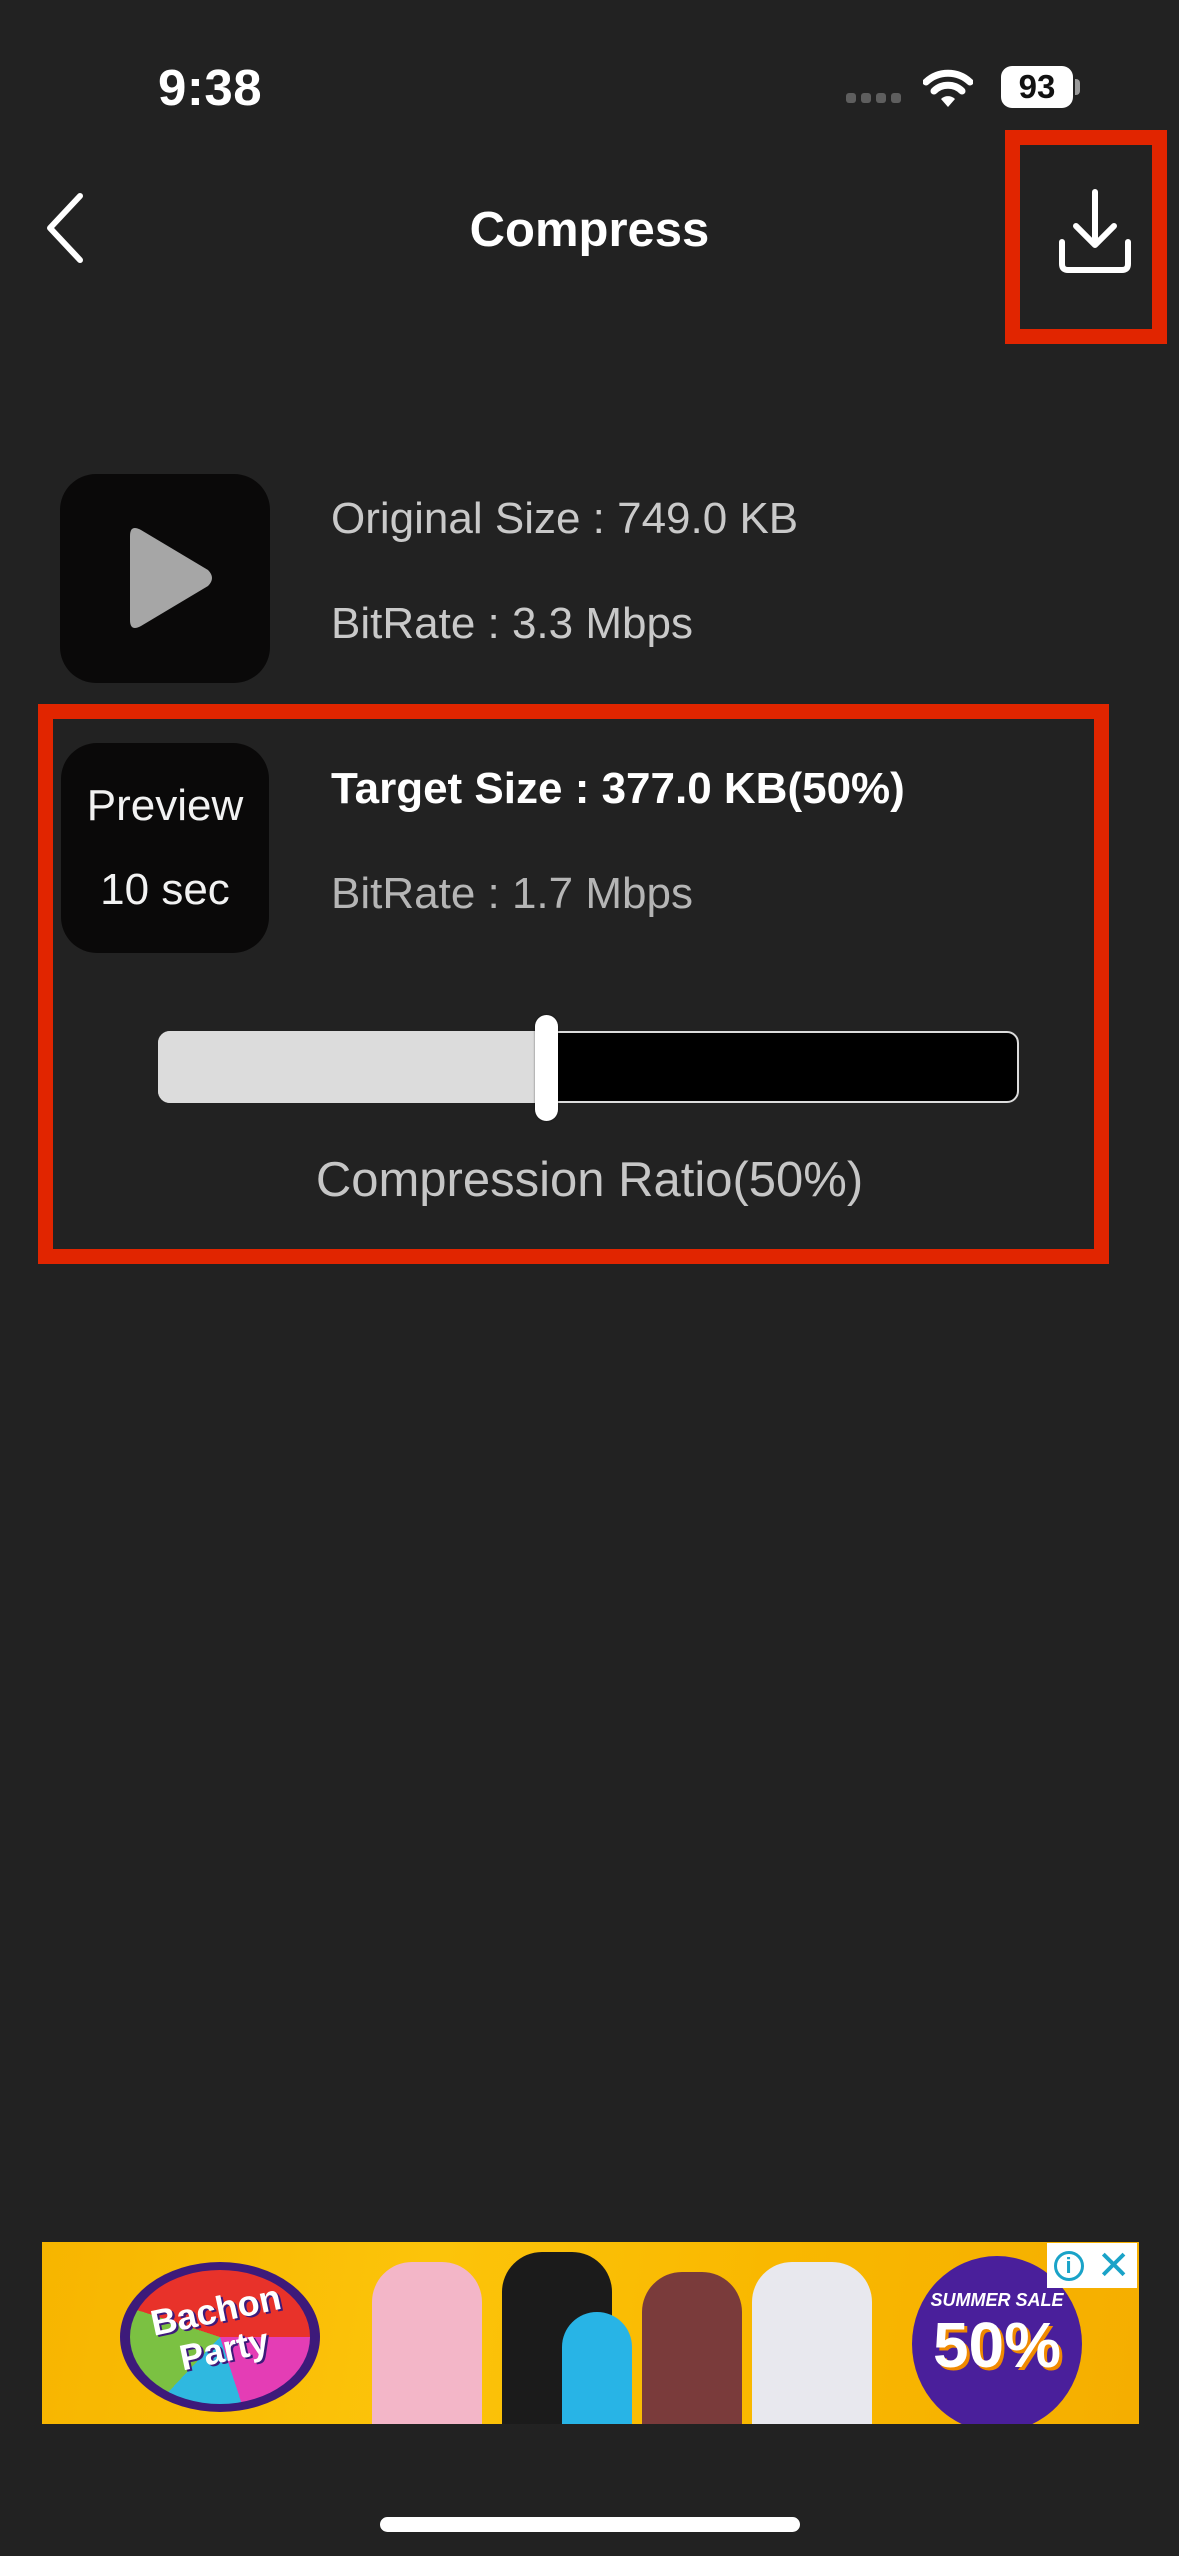  Describe the element at coordinates (512, 893) in the screenshot. I see `target-bitrate-text: BitRate : 1.7 Mbps` at that location.